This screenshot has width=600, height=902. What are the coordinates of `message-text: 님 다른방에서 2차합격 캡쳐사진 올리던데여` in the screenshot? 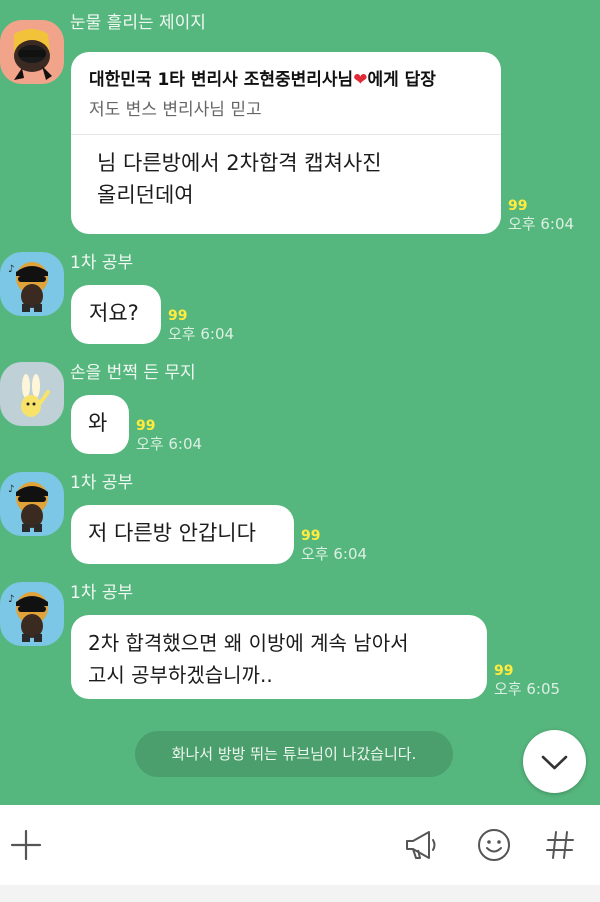 It's located at (239, 179).